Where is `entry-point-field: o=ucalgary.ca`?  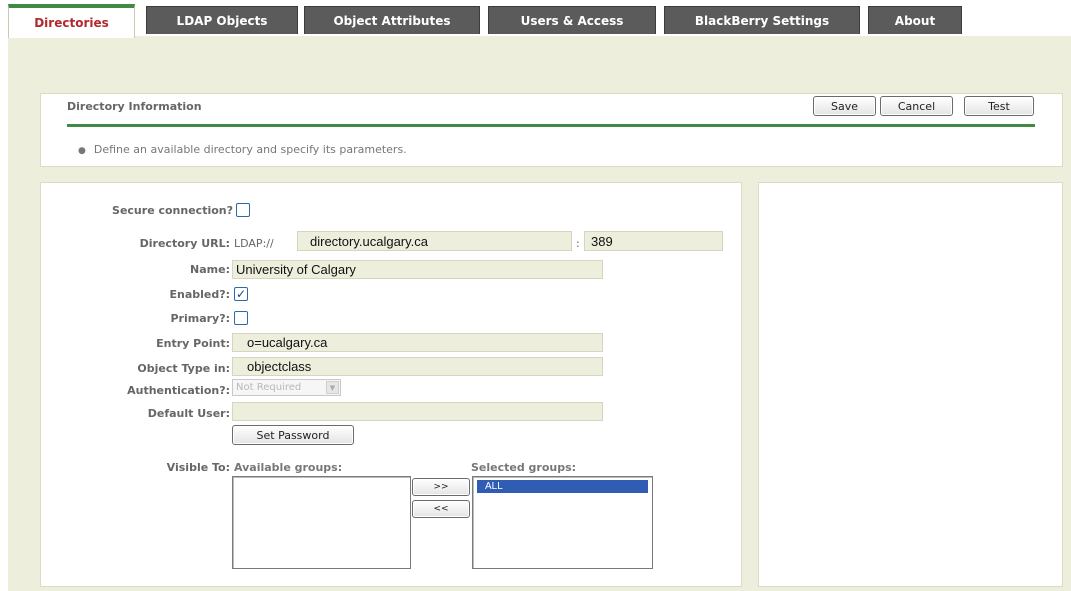 entry-point-field: o=ucalgary.ca is located at coordinates (417, 342).